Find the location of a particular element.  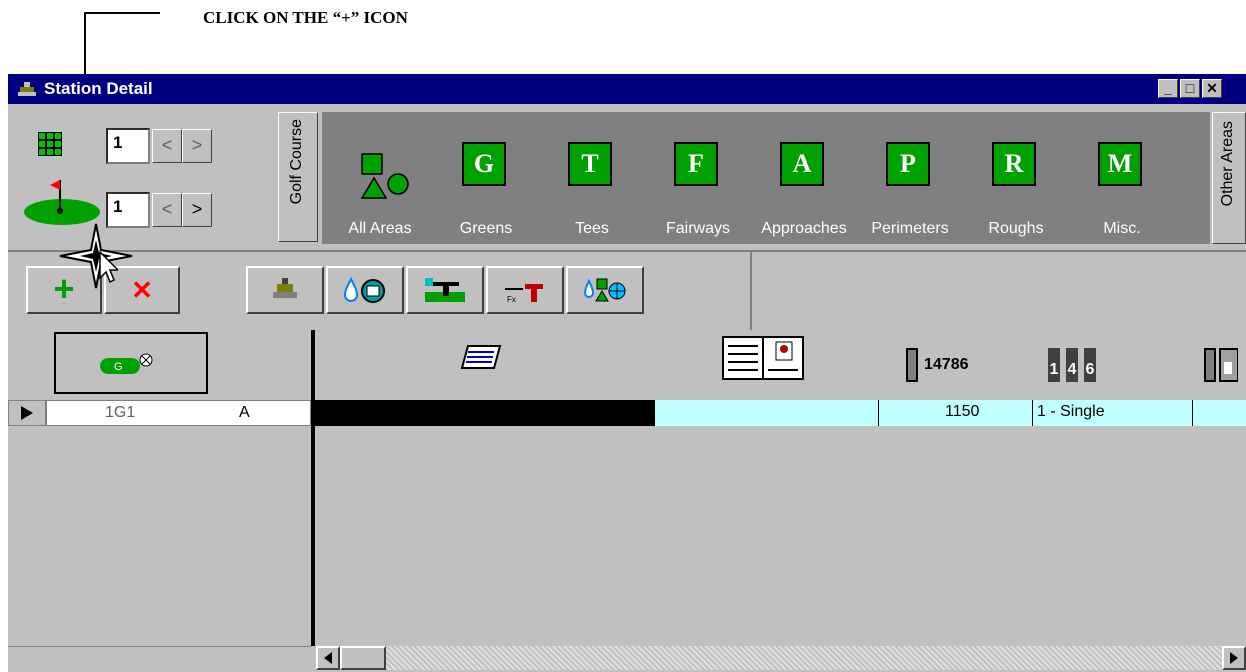

area-tees: T Tees is located at coordinates (592, 178).